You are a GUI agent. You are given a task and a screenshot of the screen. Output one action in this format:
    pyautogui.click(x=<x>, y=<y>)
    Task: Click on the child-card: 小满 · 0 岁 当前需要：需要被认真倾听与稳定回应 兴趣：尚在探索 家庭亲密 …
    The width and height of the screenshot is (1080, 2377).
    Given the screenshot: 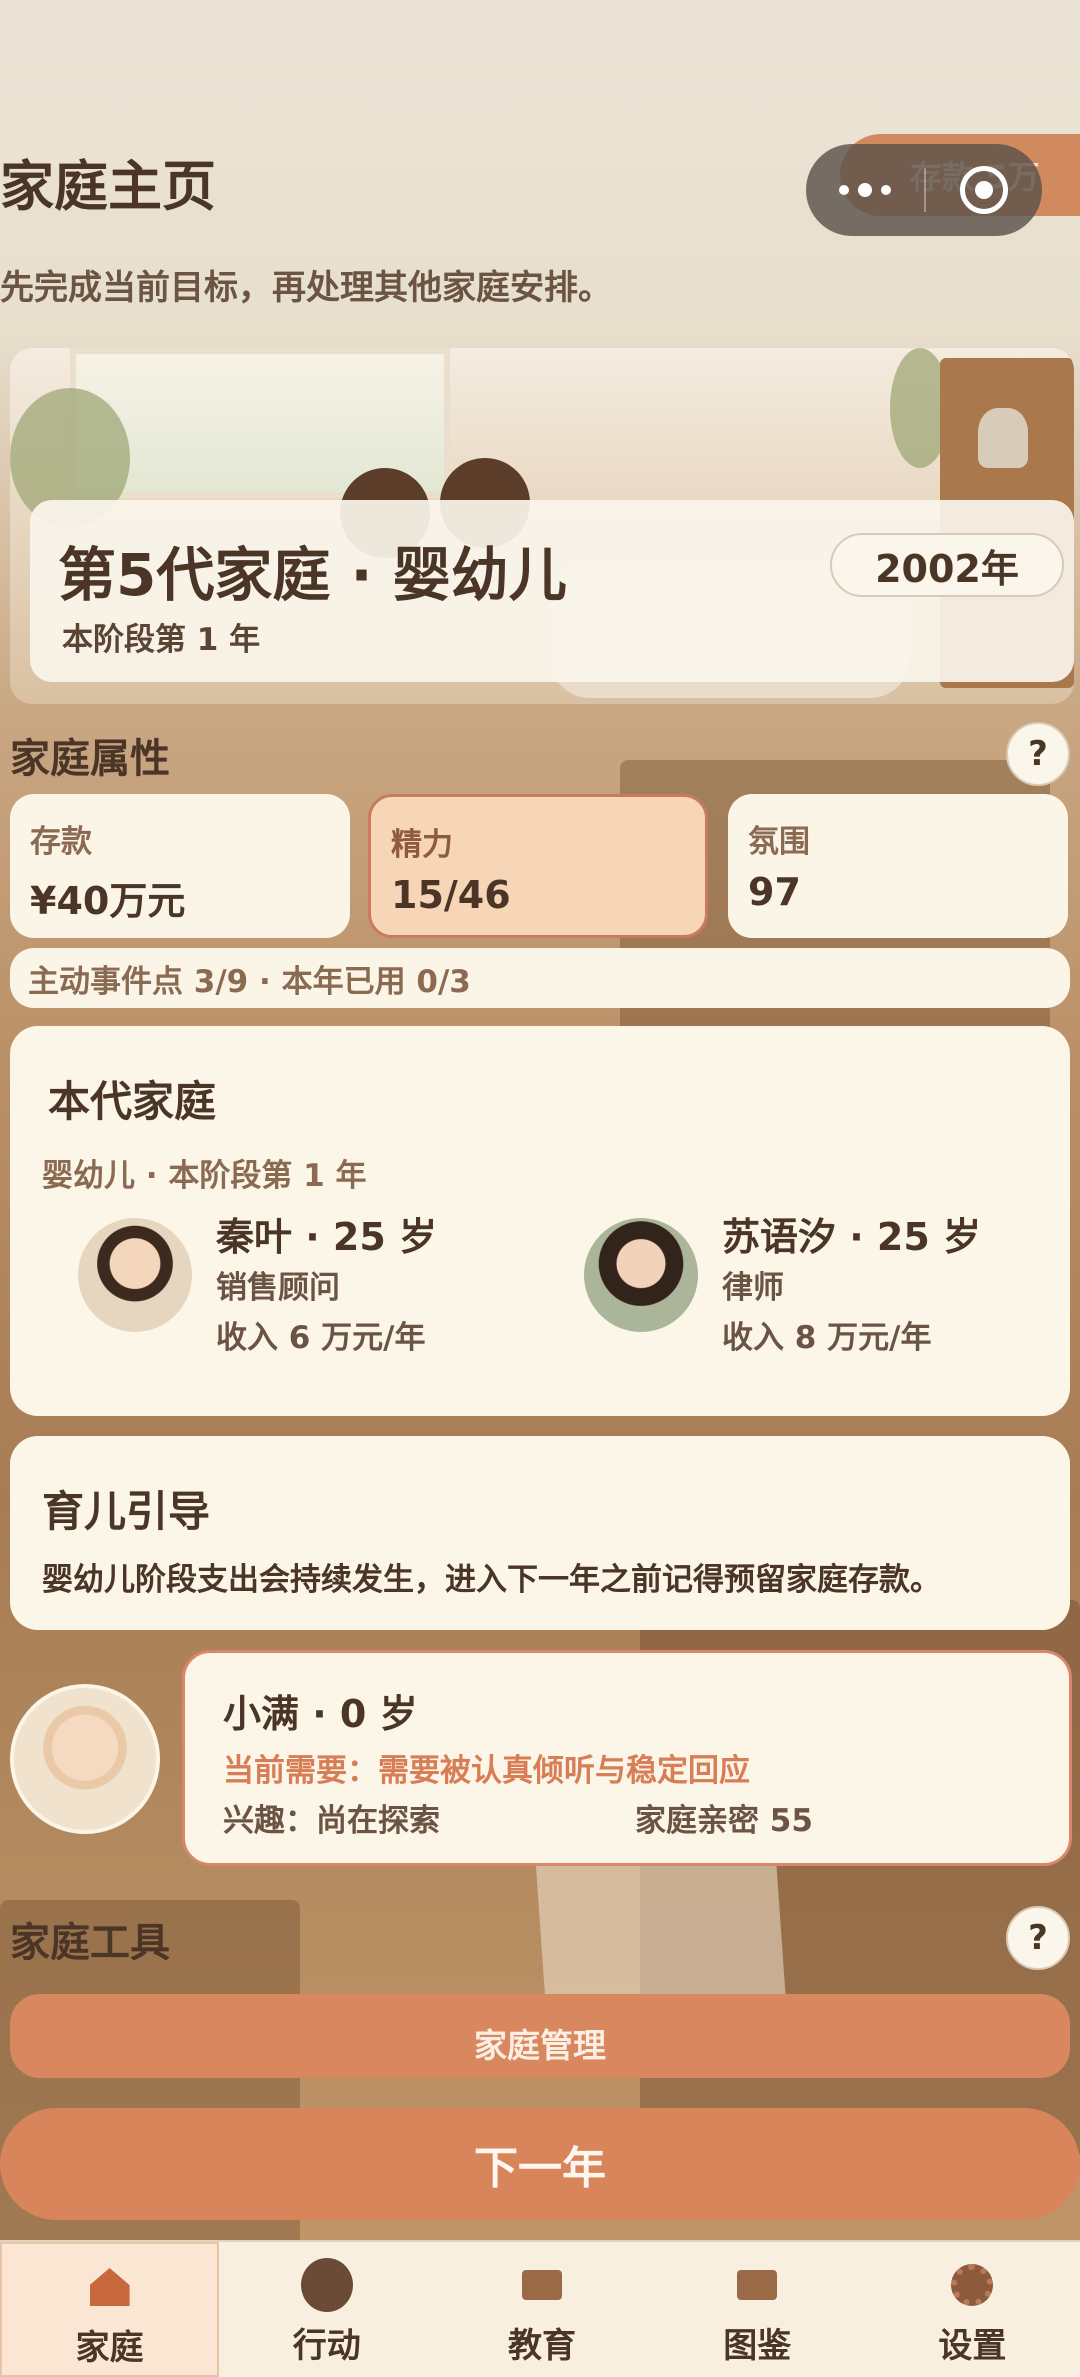 What is the action you would take?
    pyautogui.click(x=627, y=1758)
    